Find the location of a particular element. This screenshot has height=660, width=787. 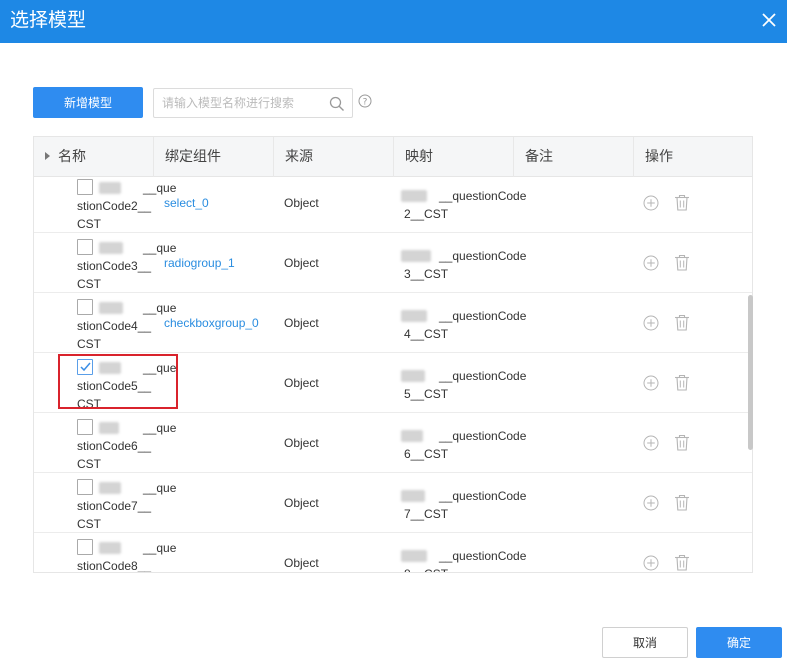

close-icon is located at coordinates (769, 20).